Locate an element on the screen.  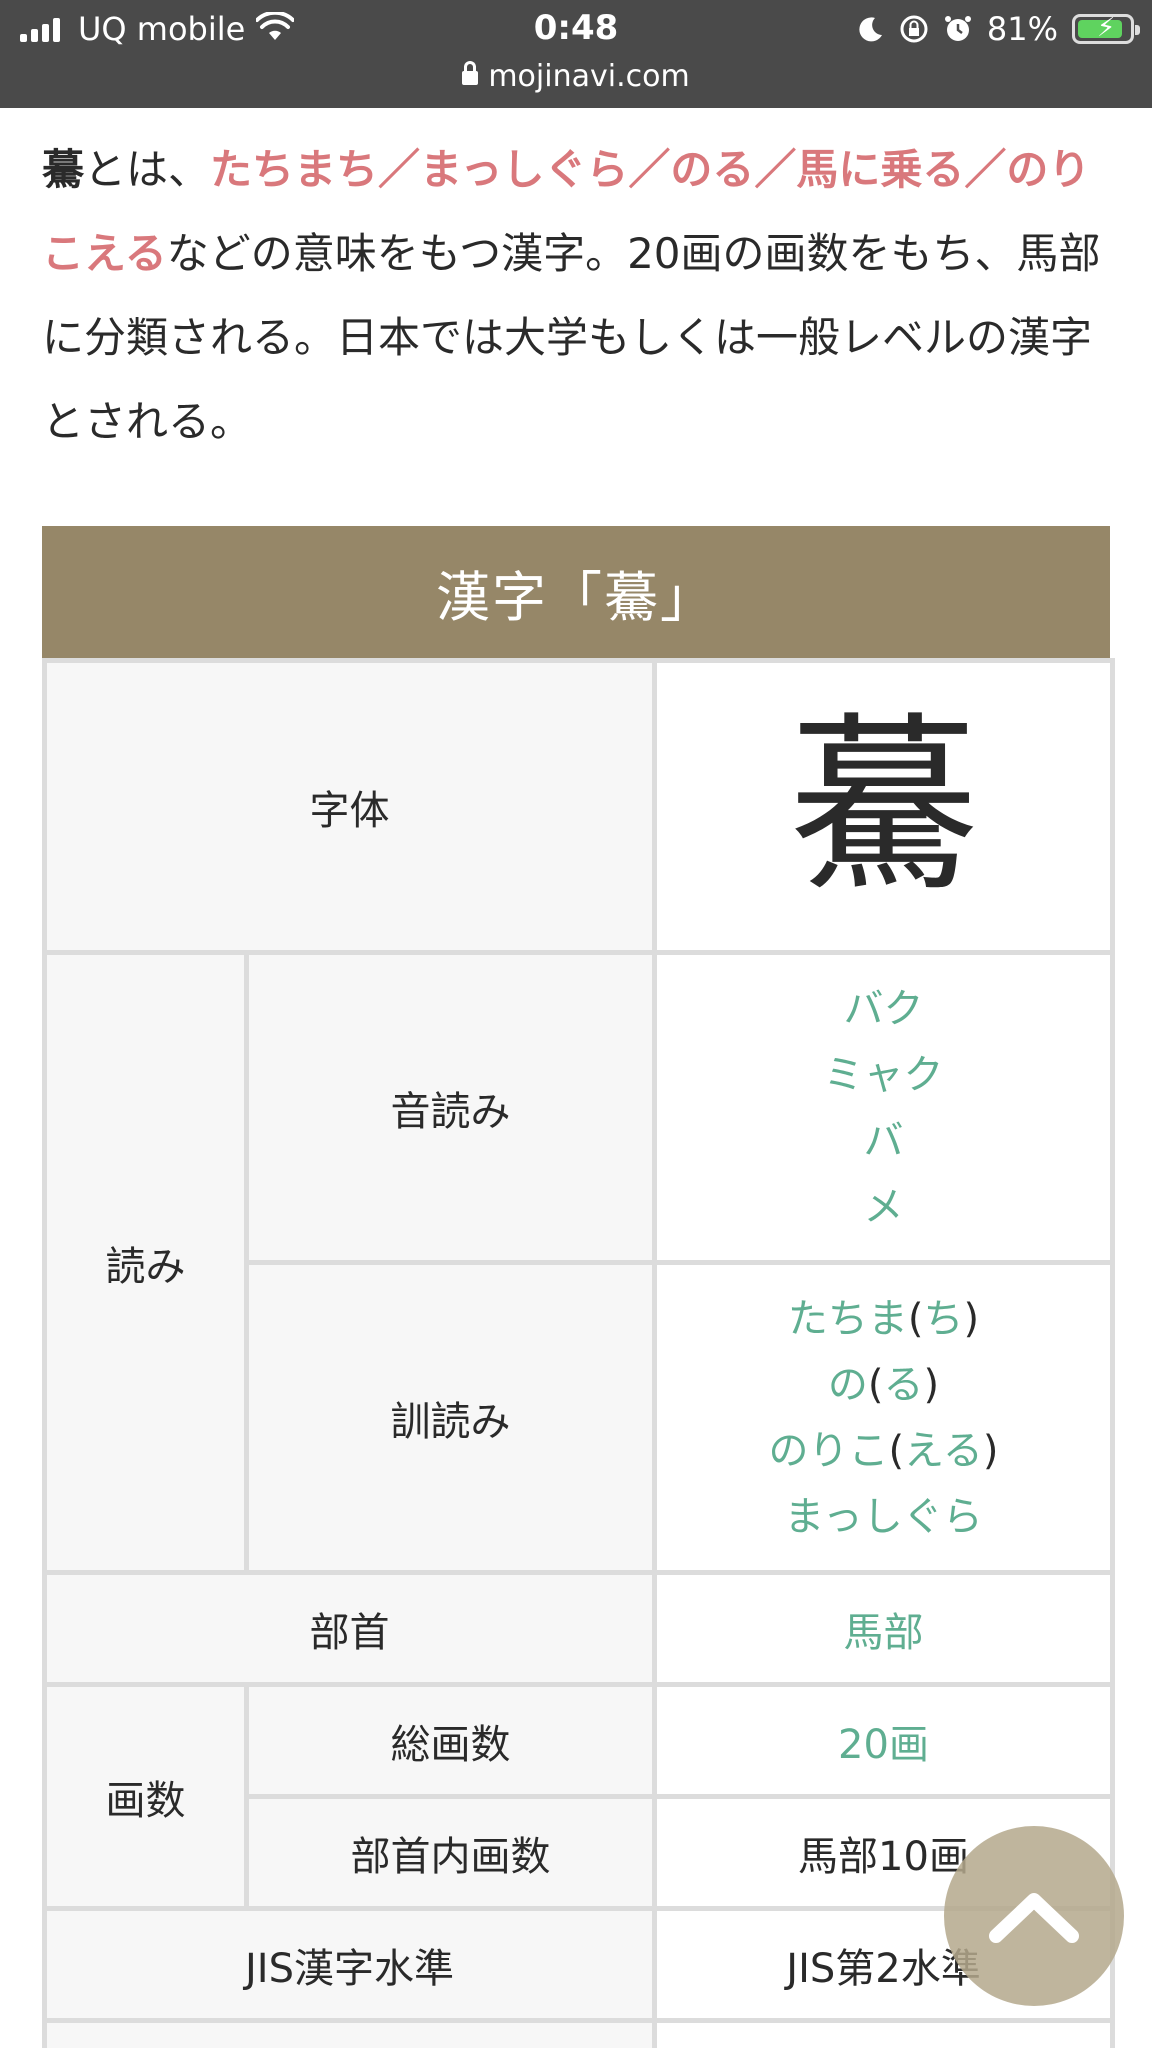
next-row-value is located at coordinates (883, 2033).